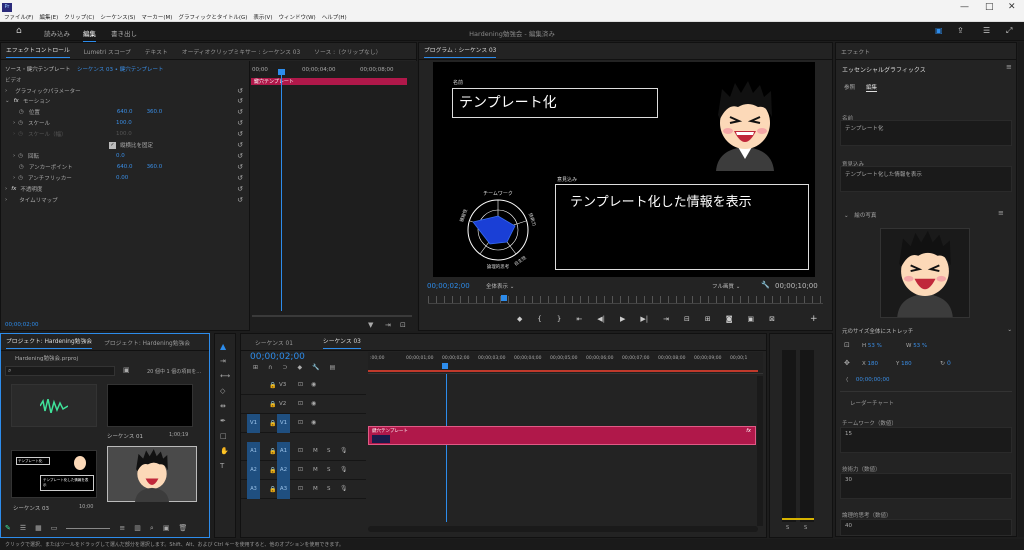 The width and height of the screenshot is (1024, 550). Describe the element at coordinates (54, 474) in the screenshot. I see `sequence03-thumb: テンプレート化 テンプレート化した情報を表示` at that location.